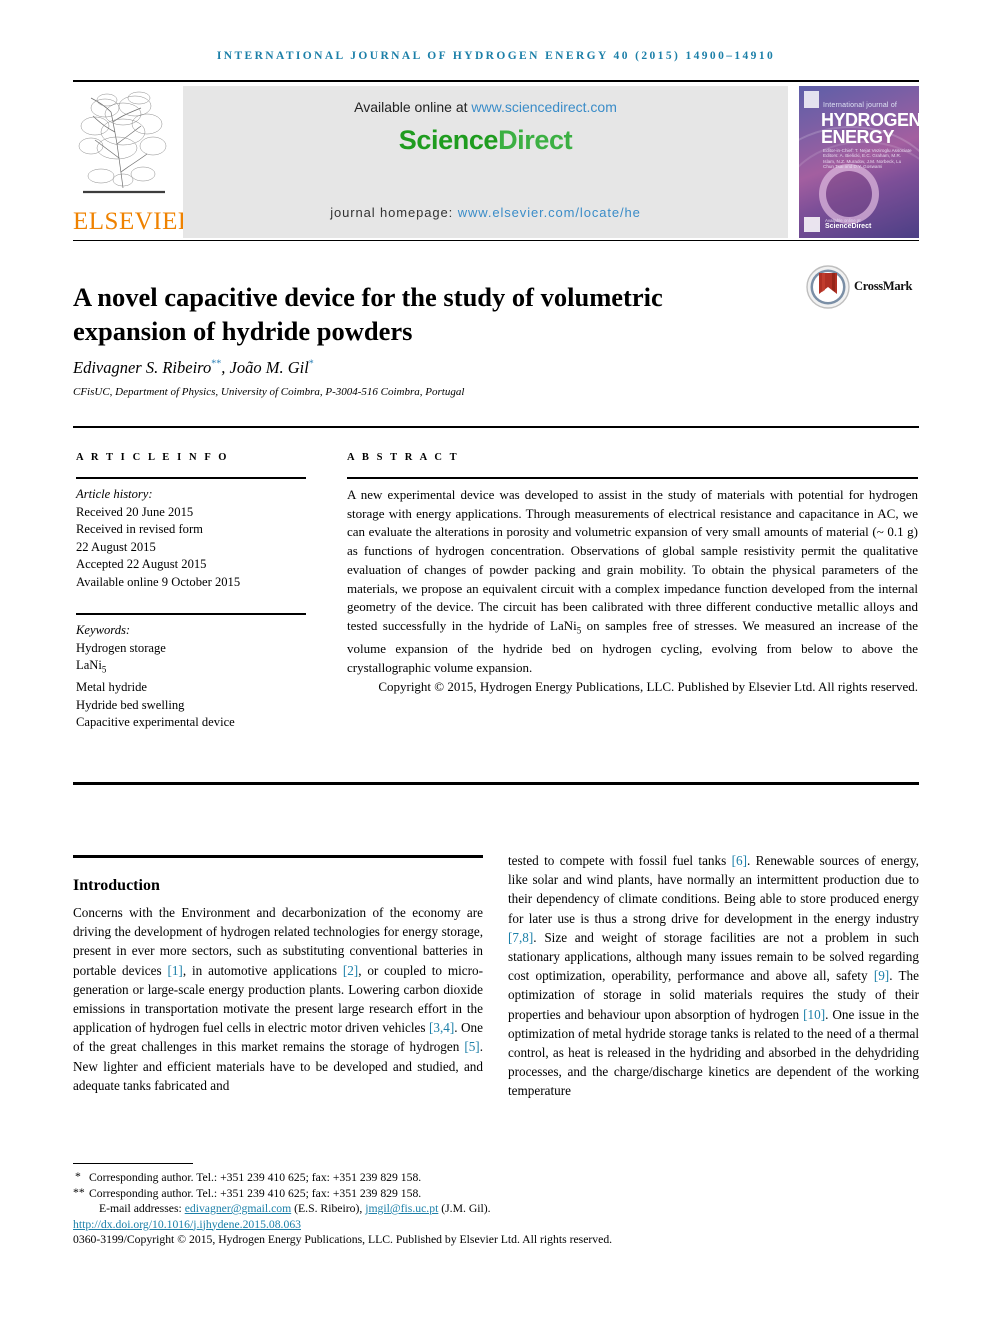 Image resolution: width=992 pixels, height=1323 pixels. What do you see at coordinates (311, 364) in the screenshot?
I see `author-2-footnote-mark: *` at bounding box center [311, 364].